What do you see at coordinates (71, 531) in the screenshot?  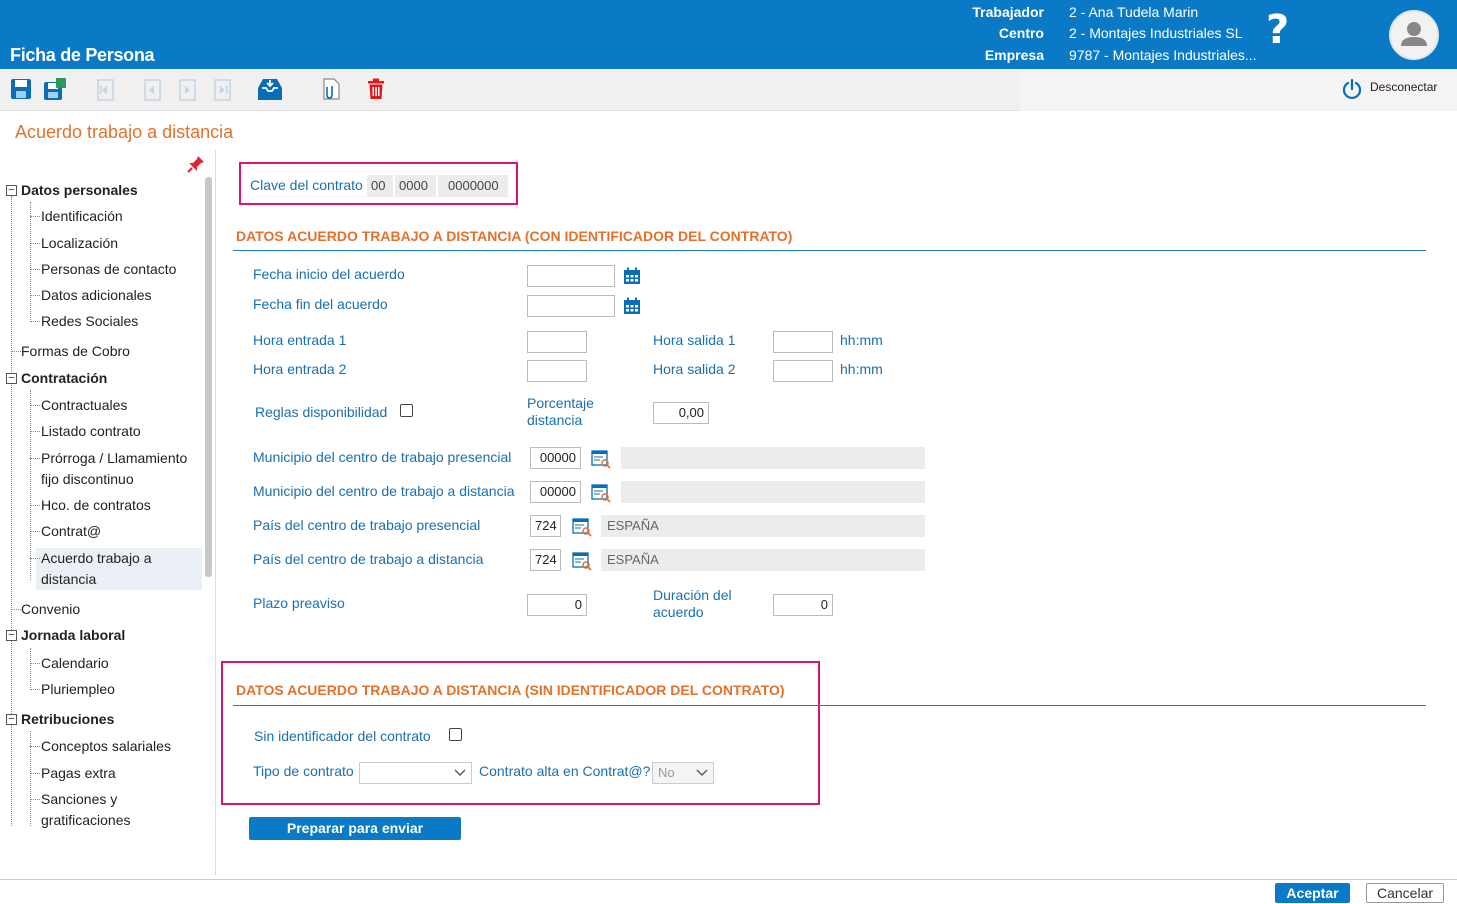 I see `tree-item-contrata: Contrat@` at bounding box center [71, 531].